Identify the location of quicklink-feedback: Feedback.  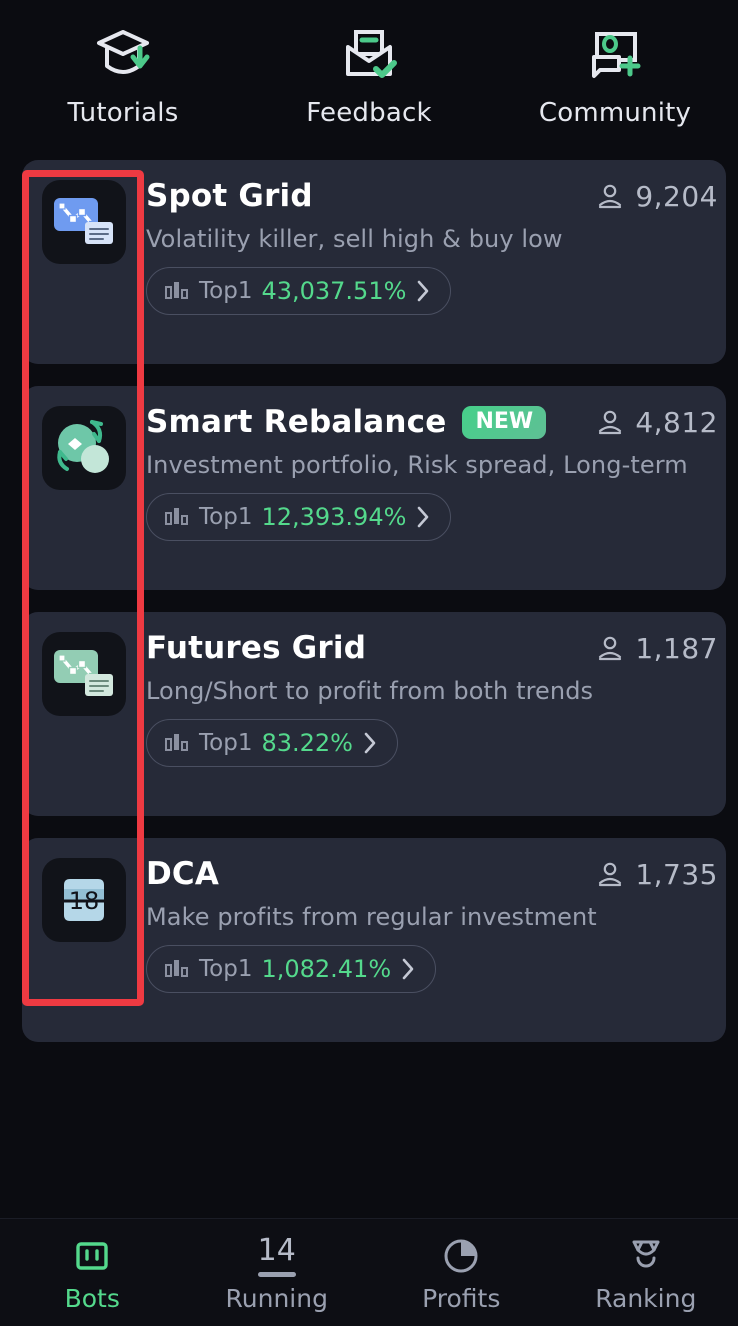
(369, 88).